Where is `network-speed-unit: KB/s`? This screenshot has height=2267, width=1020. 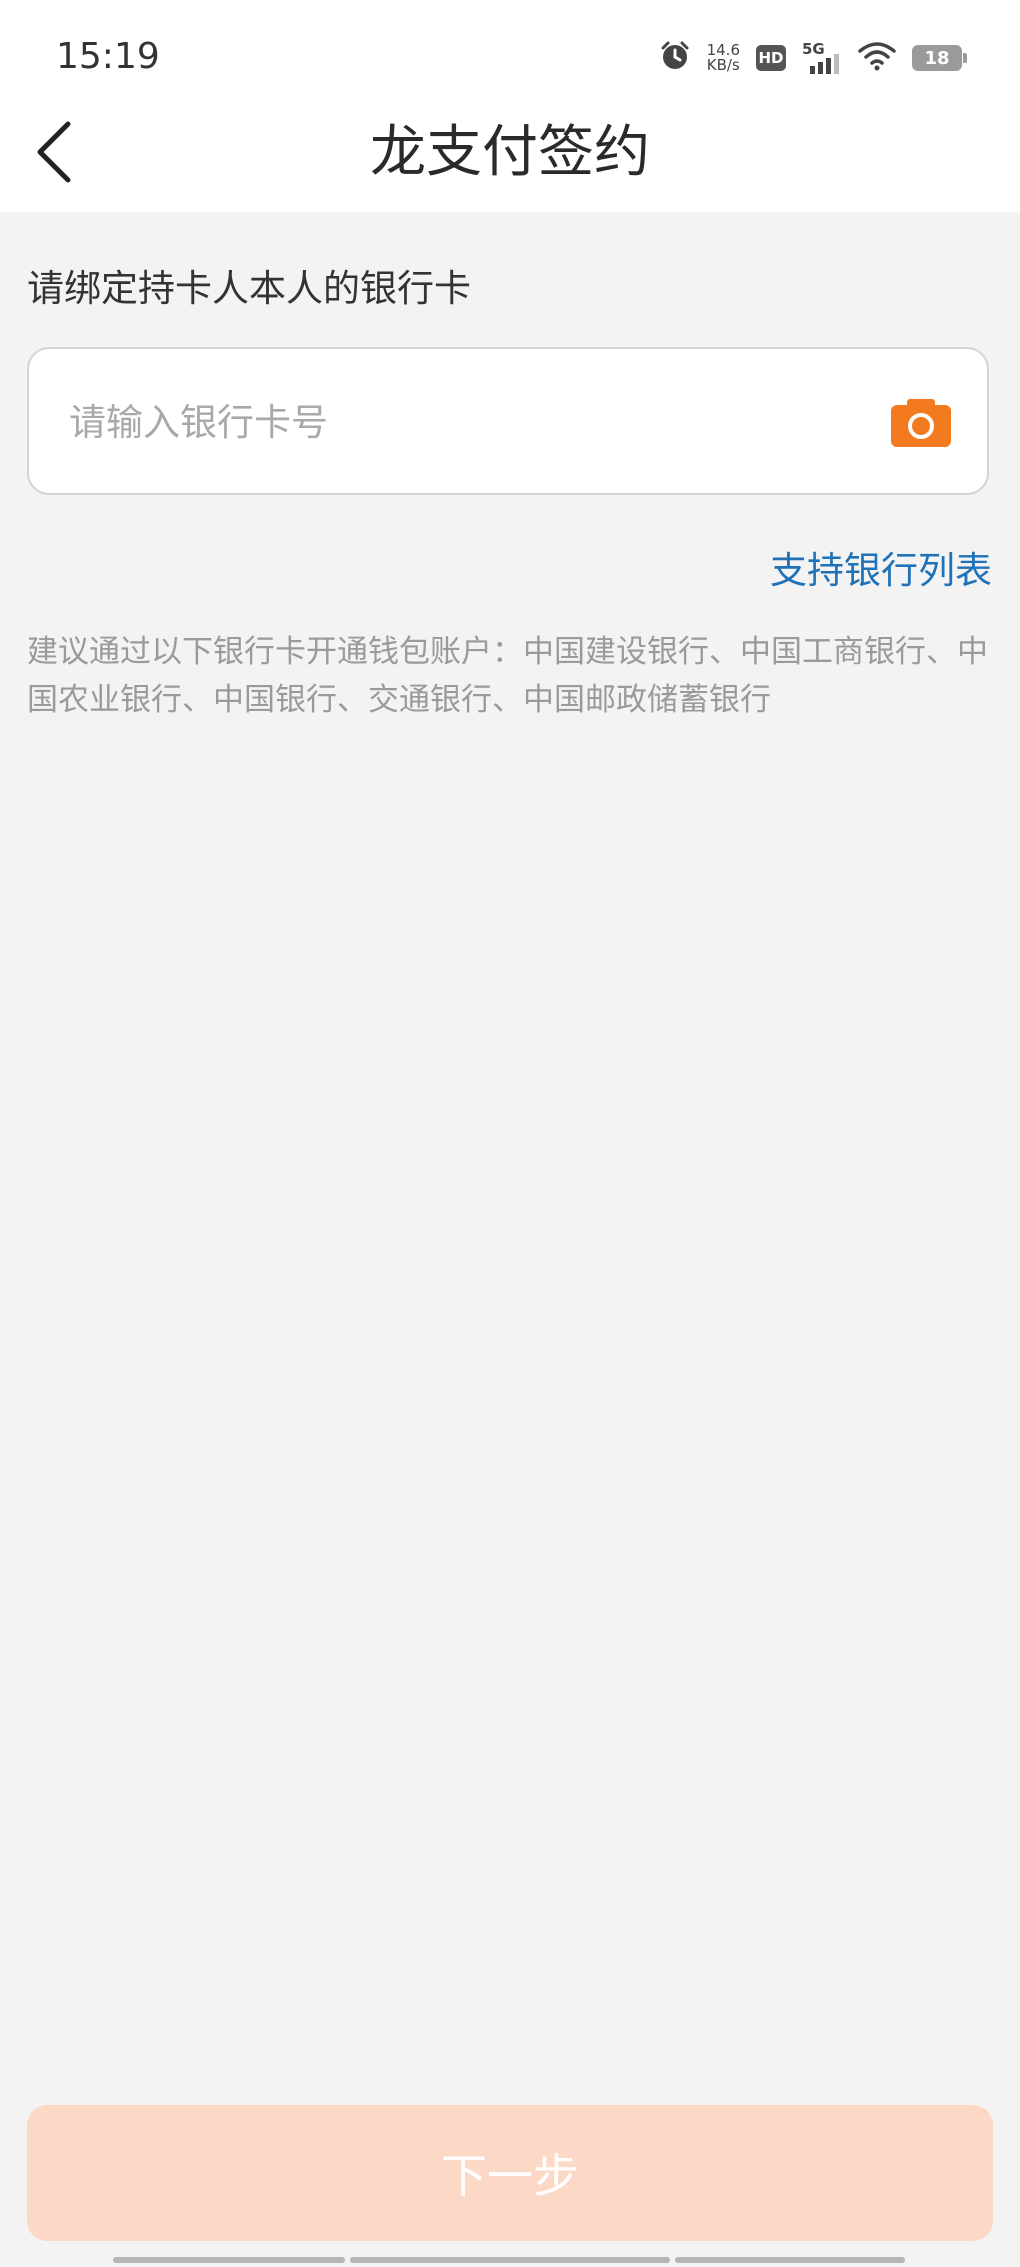 network-speed-unit: KB/s is located at coordinates (723, 65).